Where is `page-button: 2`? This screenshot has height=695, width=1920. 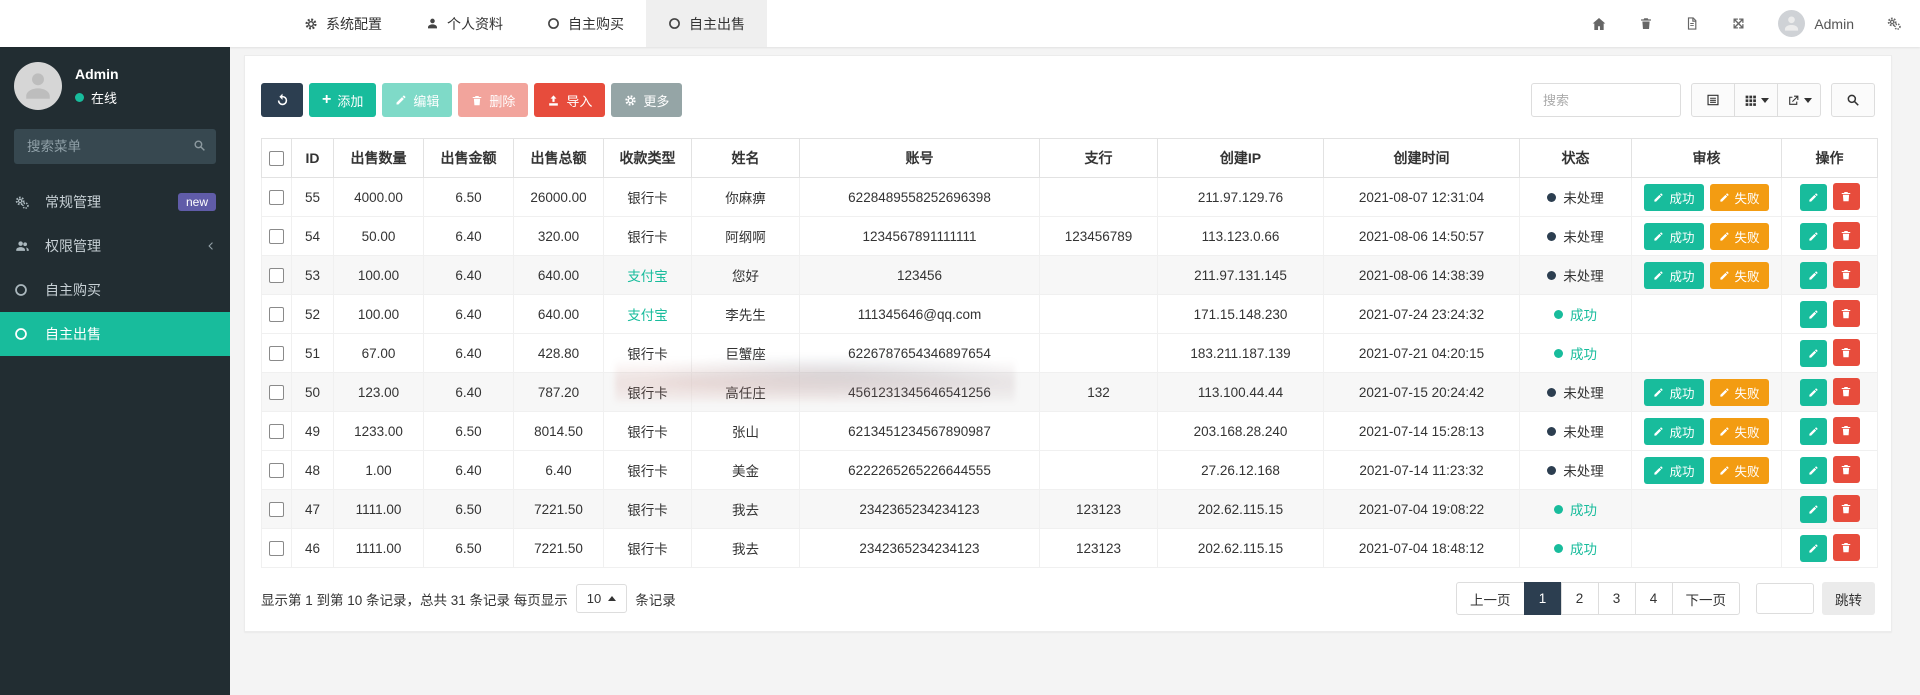 page-button: 2 is located at coordinates (1579, 598).